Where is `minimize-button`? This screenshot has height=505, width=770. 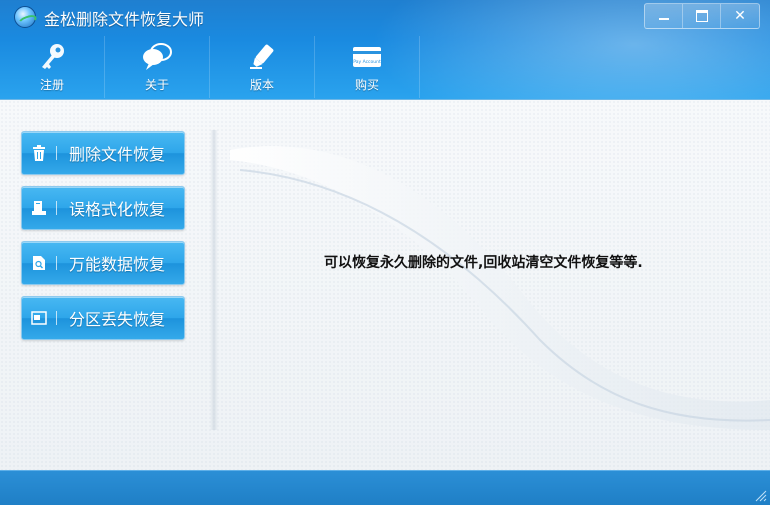 minimize-button is located at coordinates (664, 16).